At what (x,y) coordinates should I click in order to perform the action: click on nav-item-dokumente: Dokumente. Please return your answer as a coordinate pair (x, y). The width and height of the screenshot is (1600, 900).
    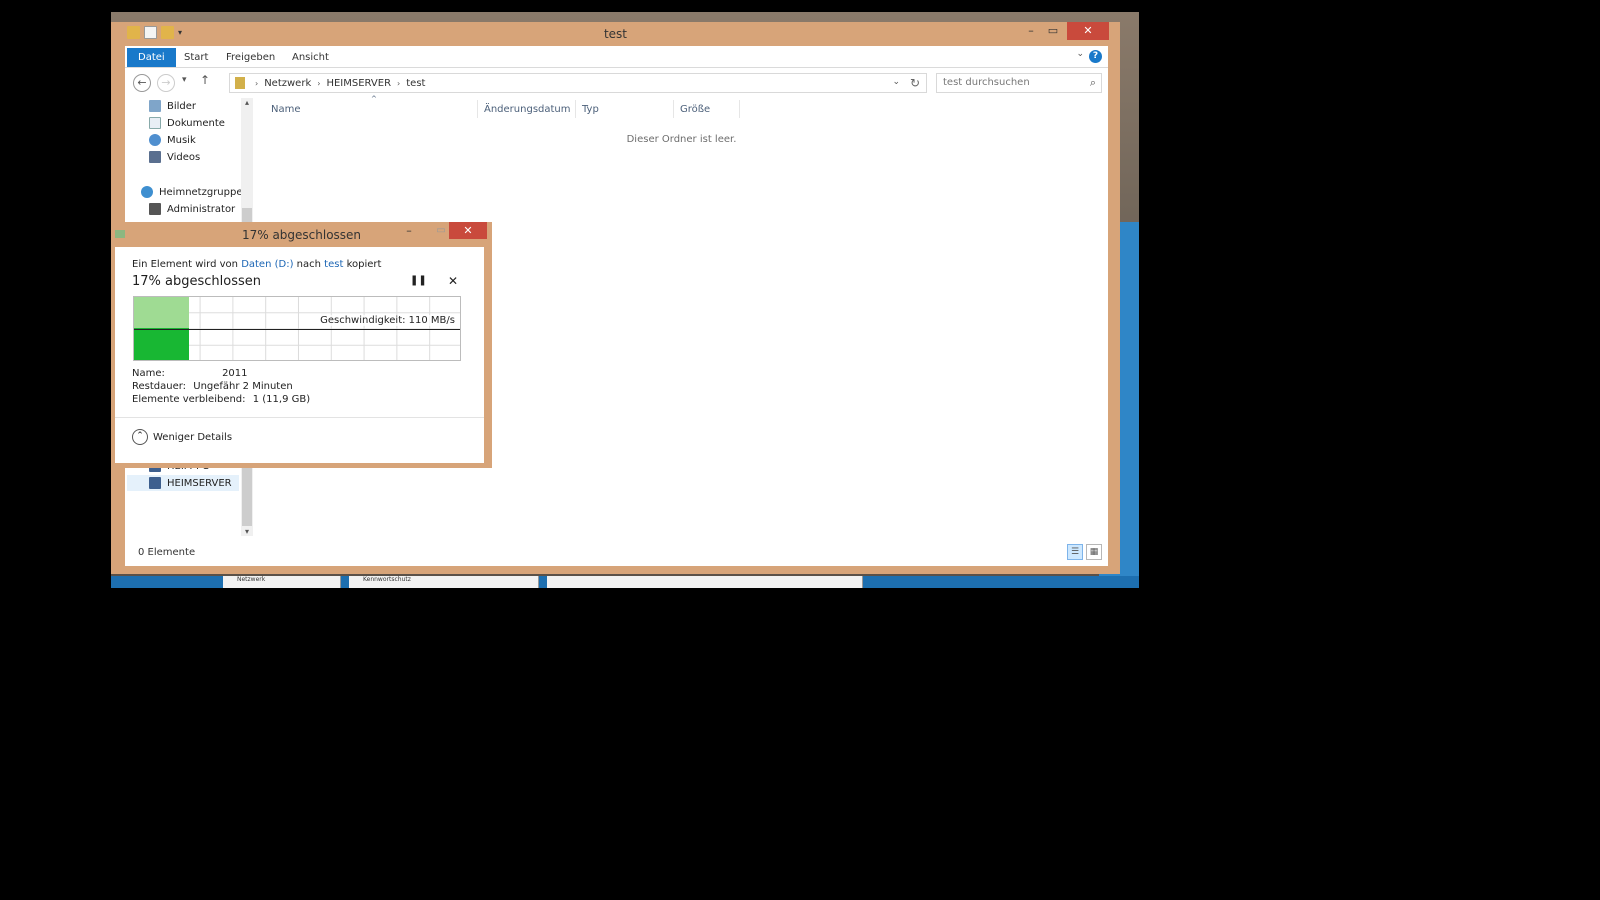
    Looking at the image, I should click on (187, 123).